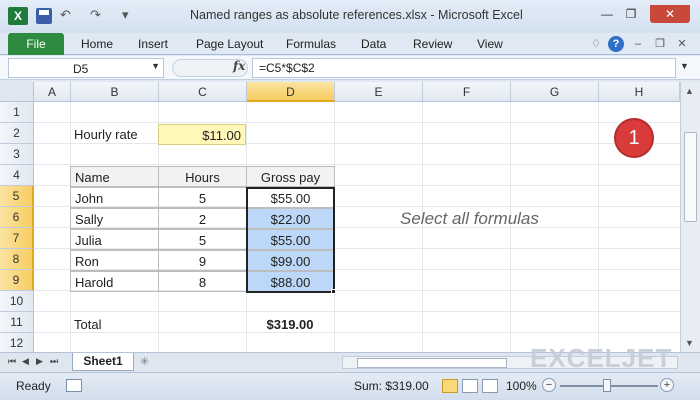 The width and height of the screenshot is (700, 400). Describe the element at coordinates (290, 218) in the screenshot. I see `cell-d6: $22.00` at that location.